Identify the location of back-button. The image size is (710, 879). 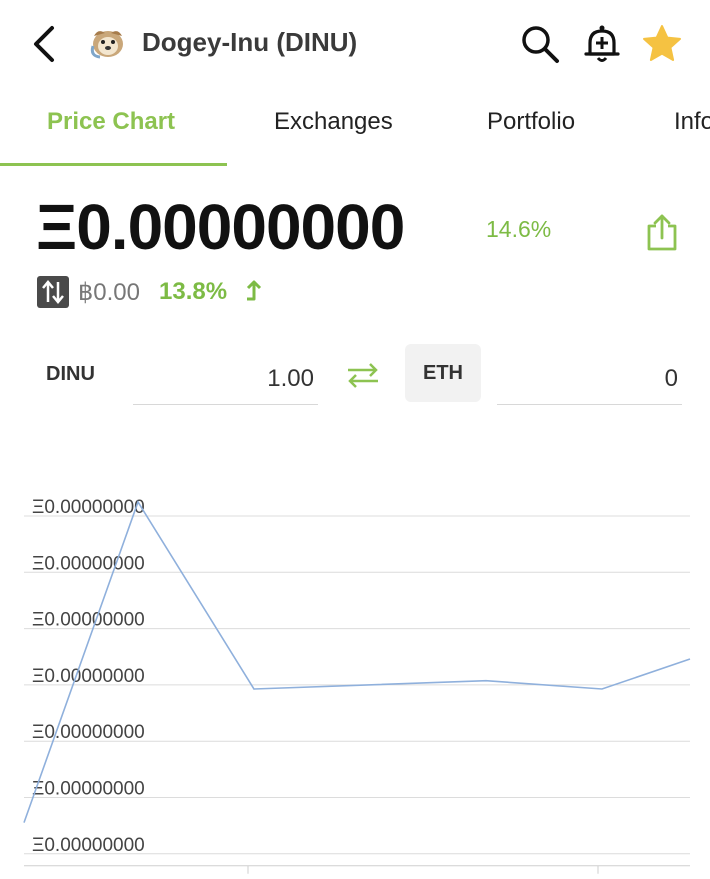
(46, 44).